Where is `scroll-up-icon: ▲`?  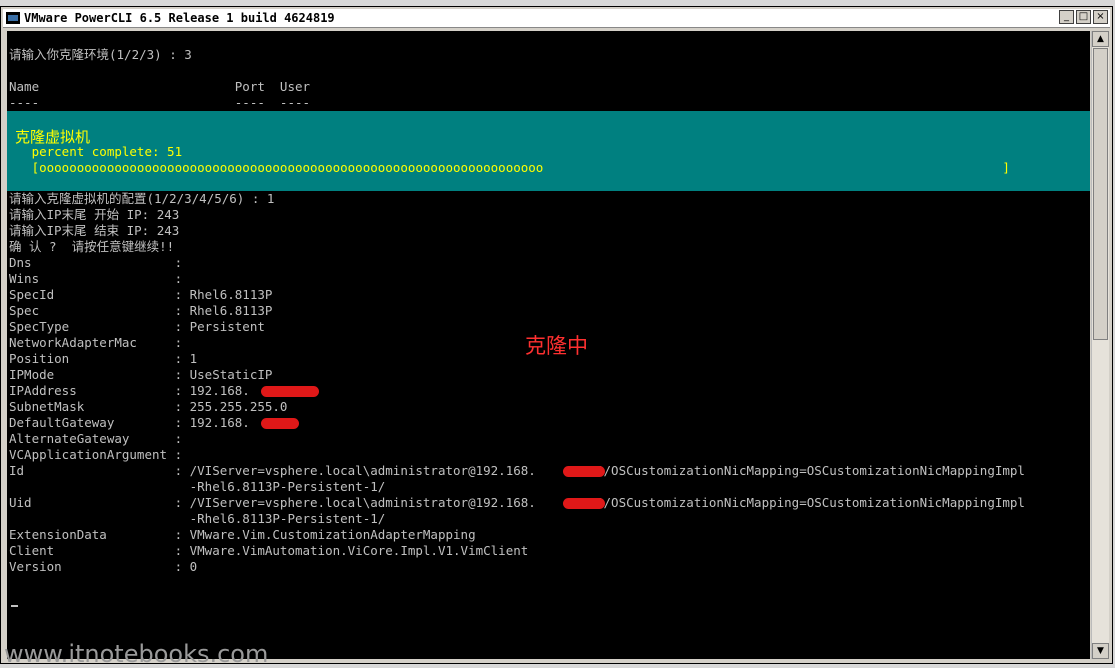
scroll-up-icon: ▲ is located at coordinates (1100, 39).